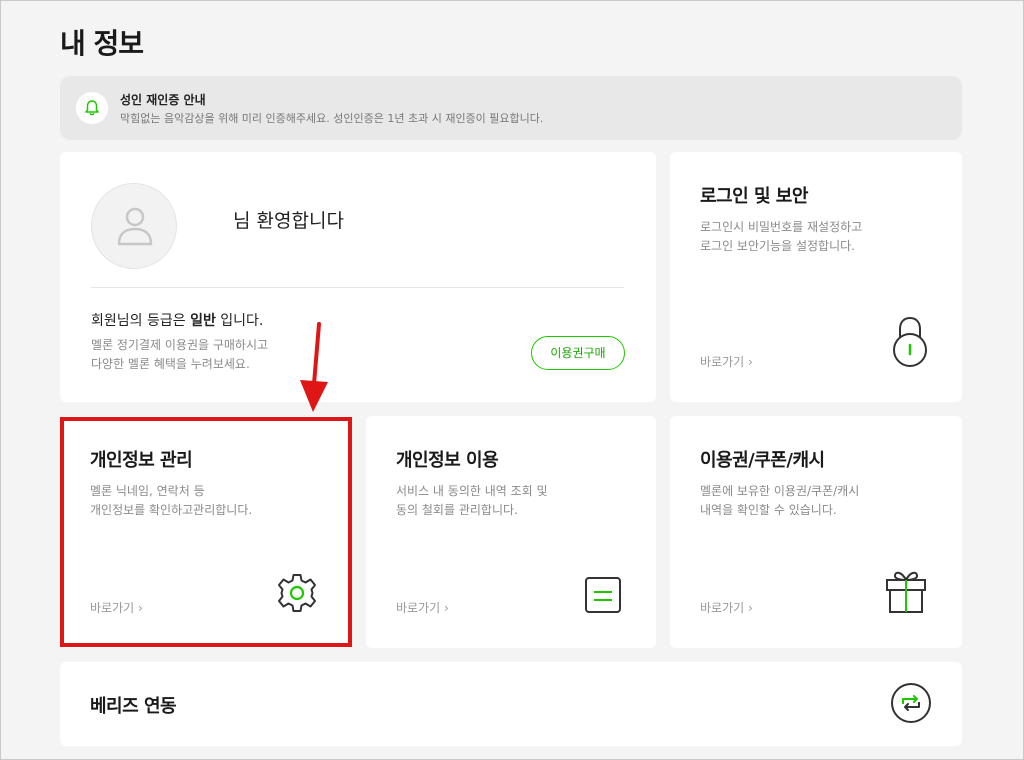  Describe the element at coordinates (762, 460) in the screenshot. I see `tile-title: 이용권/쿠폰/캐시` at that location.